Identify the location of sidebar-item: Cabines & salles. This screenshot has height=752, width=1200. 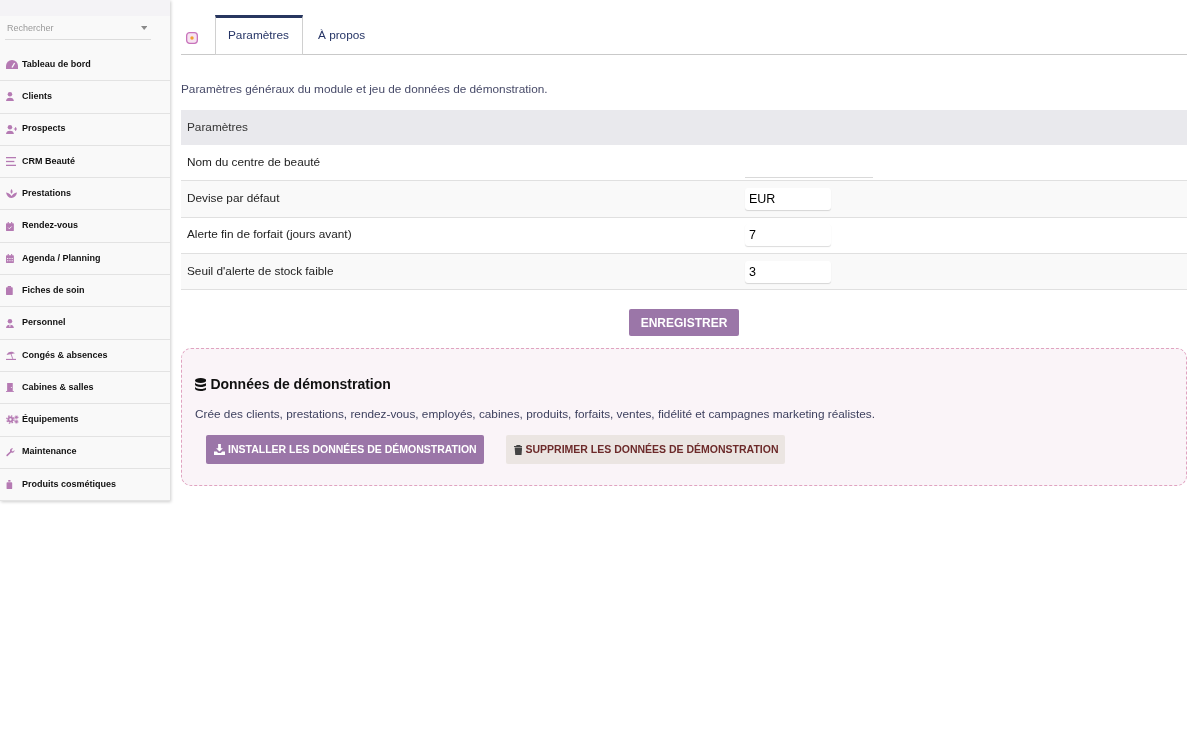
(85, 388).